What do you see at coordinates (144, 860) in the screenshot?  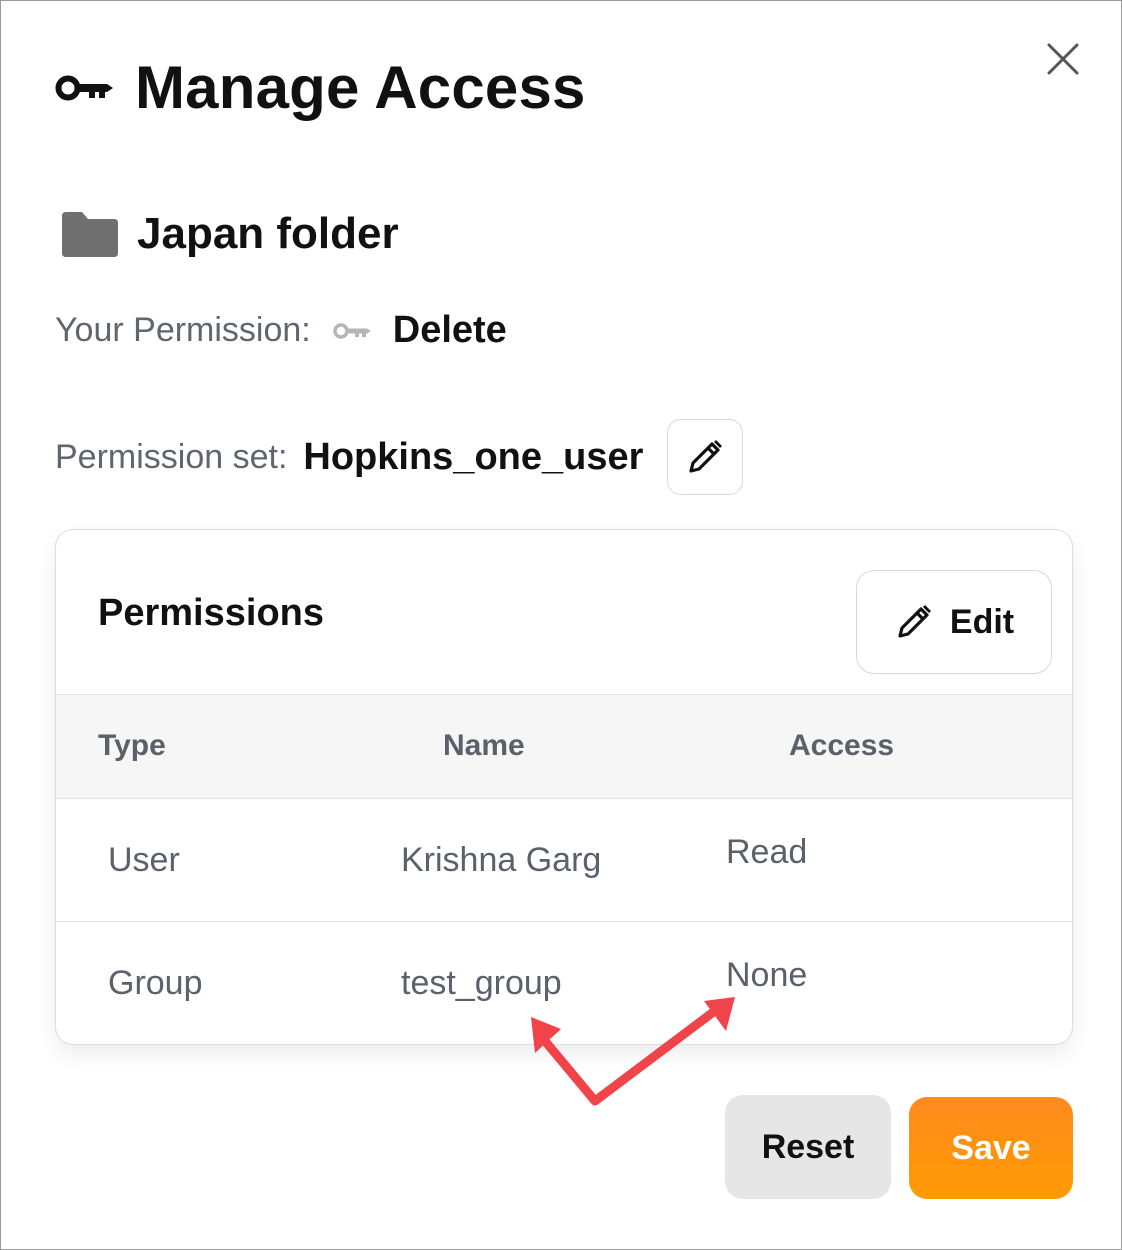 I see `cell-type: User` at bounding box center [144, 860].